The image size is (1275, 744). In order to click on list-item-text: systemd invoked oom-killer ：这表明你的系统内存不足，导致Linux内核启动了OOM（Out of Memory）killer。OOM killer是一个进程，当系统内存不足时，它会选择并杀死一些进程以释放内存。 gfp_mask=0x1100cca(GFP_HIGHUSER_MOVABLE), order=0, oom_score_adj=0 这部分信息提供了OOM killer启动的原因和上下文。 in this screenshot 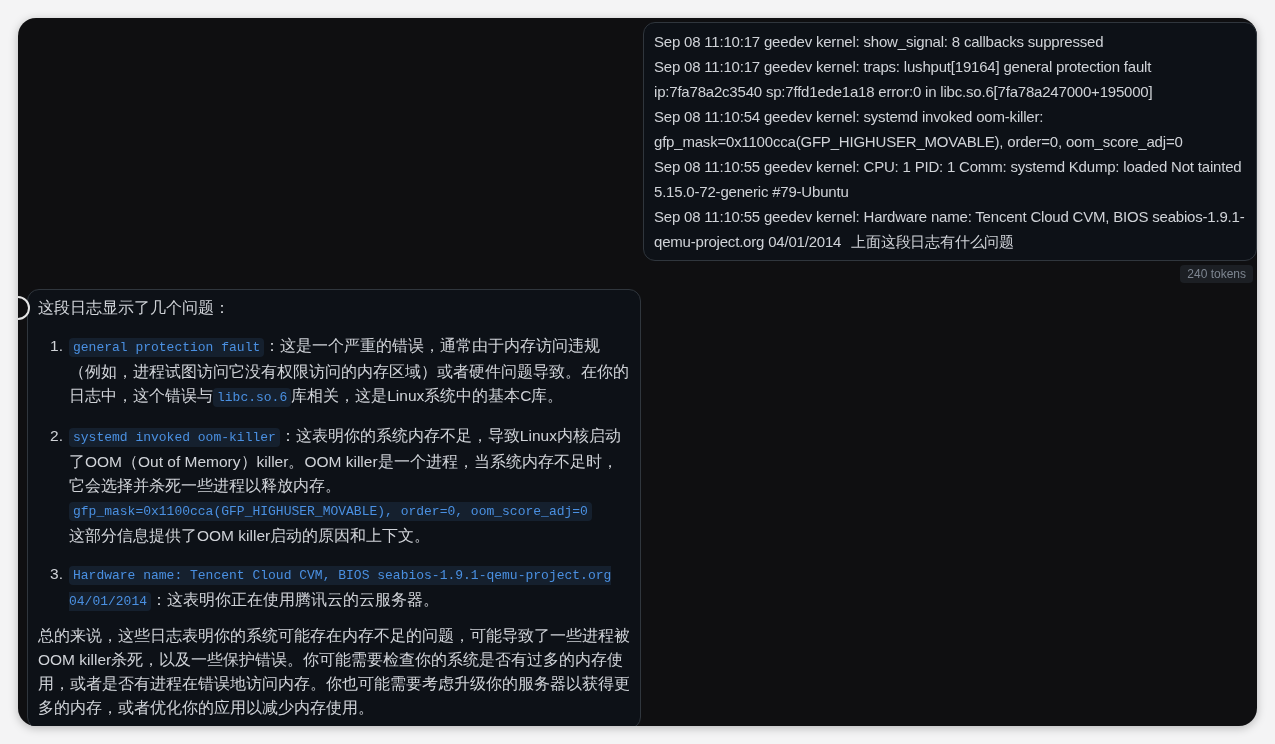, I will do `click(345, 486)`.